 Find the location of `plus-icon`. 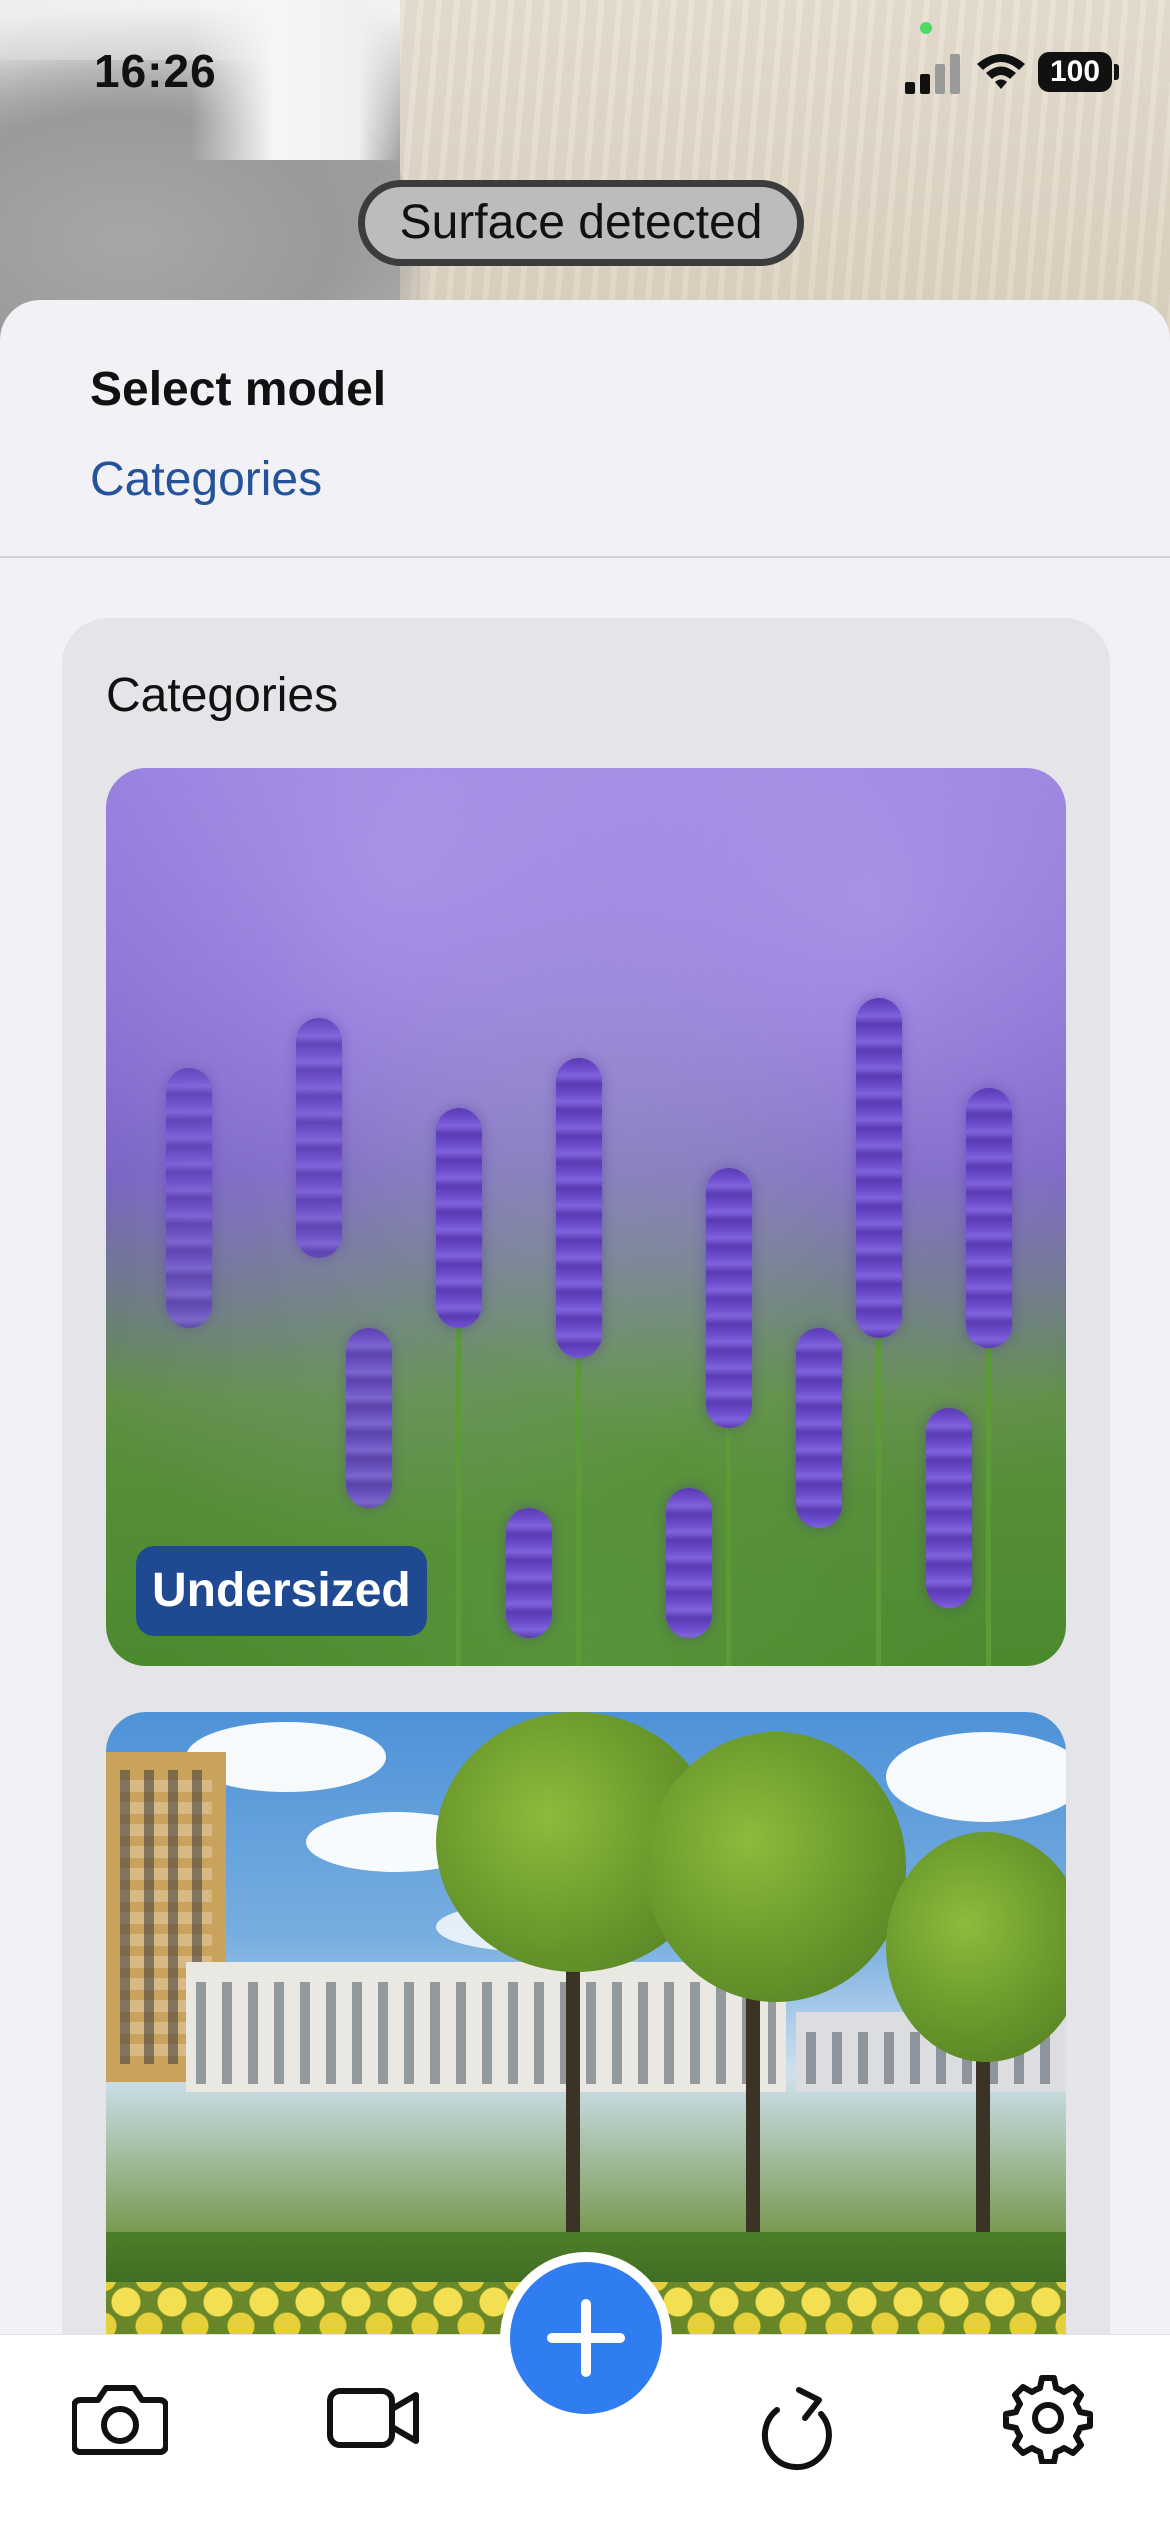

plus-icon is located at coordinates (586, 2338).